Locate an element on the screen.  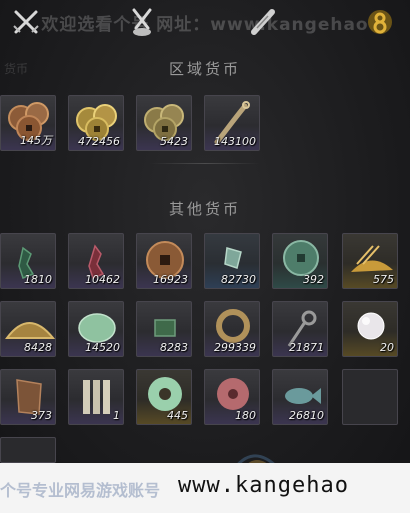
currency-slot: 82730 is located at coordinates (232, 261).